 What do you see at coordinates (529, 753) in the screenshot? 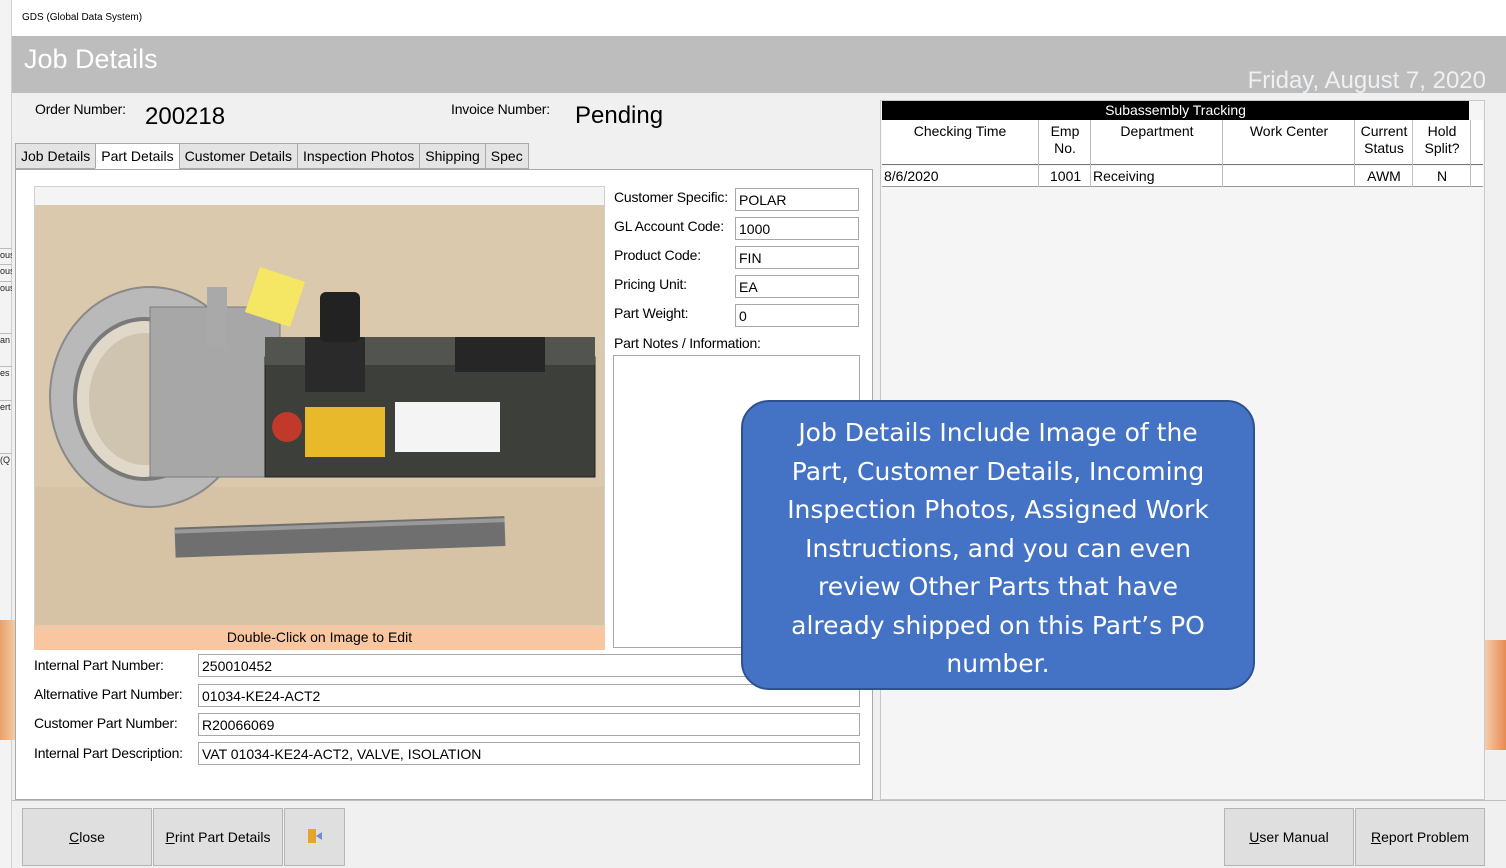
I see `internal-part-description-field: VAT 01034-KE24-ACT2, VALVE, ISOLATION` at bounding box center [529, 753].